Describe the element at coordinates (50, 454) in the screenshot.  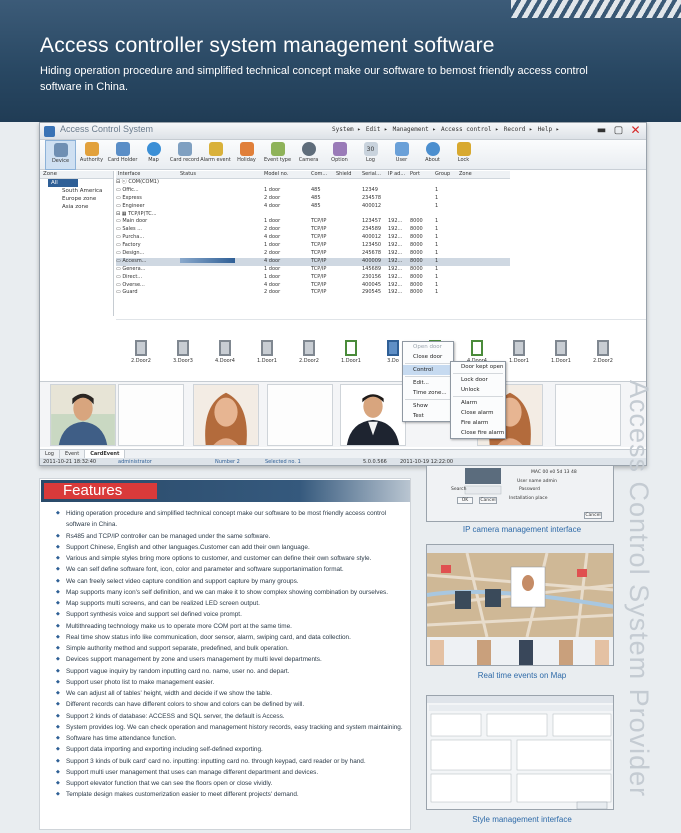
I see `tab-log: Log` at that location.